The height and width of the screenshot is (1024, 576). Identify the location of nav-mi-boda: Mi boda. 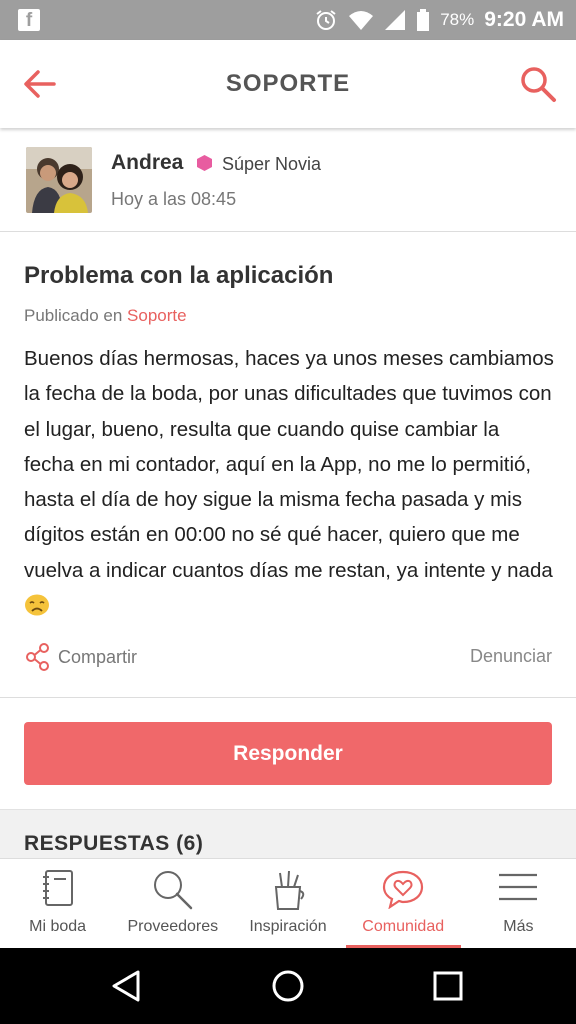
(57, 903).